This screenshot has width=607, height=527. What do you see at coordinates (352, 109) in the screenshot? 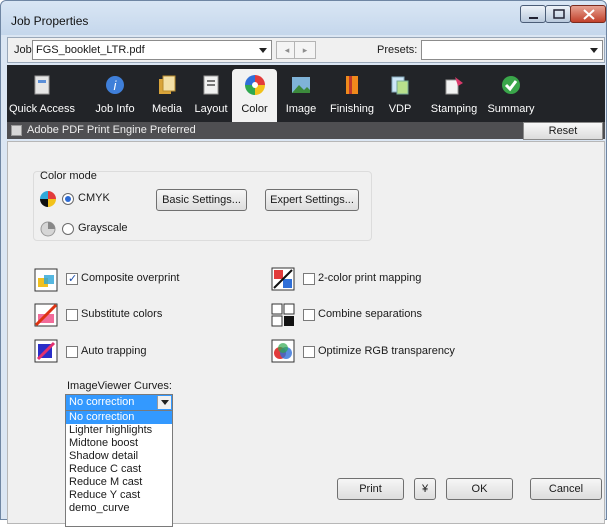
I see `tab-label: Finishing` at bounding box center [352, 109].